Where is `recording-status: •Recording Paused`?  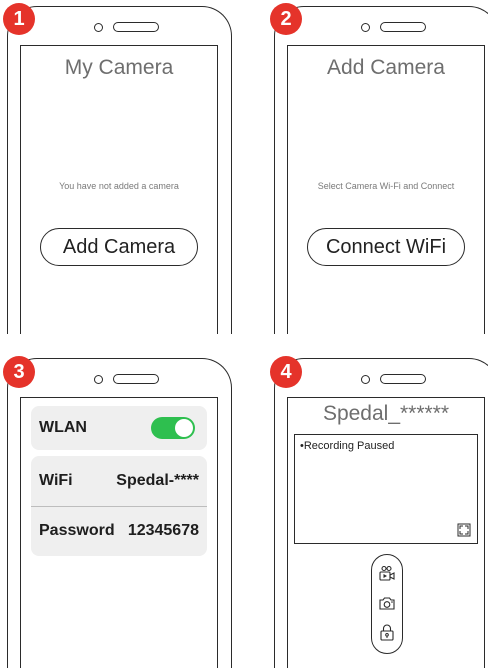 recording-status: •Recording Paused is located at coordinates (347, 446).